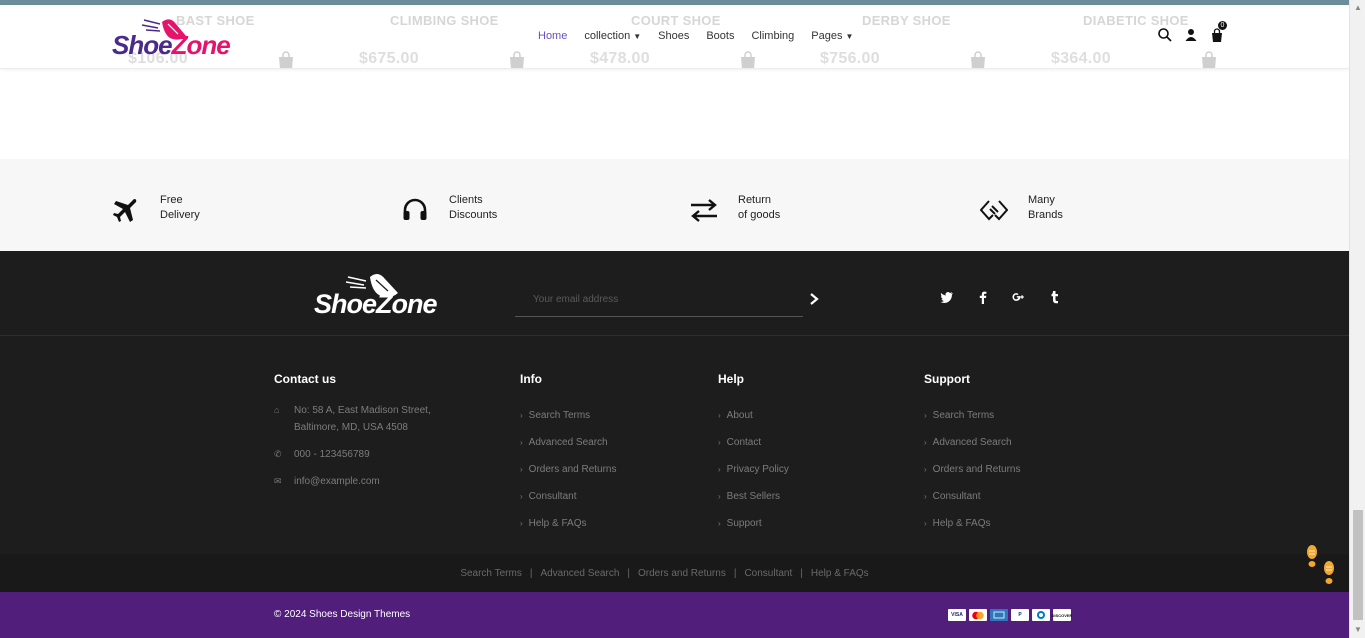 The height and width of the screenshot is (638, 1365). Describe the element at coordinates (278, 481) in the screenshot. I see `envelope-icon: ✉` at that location.